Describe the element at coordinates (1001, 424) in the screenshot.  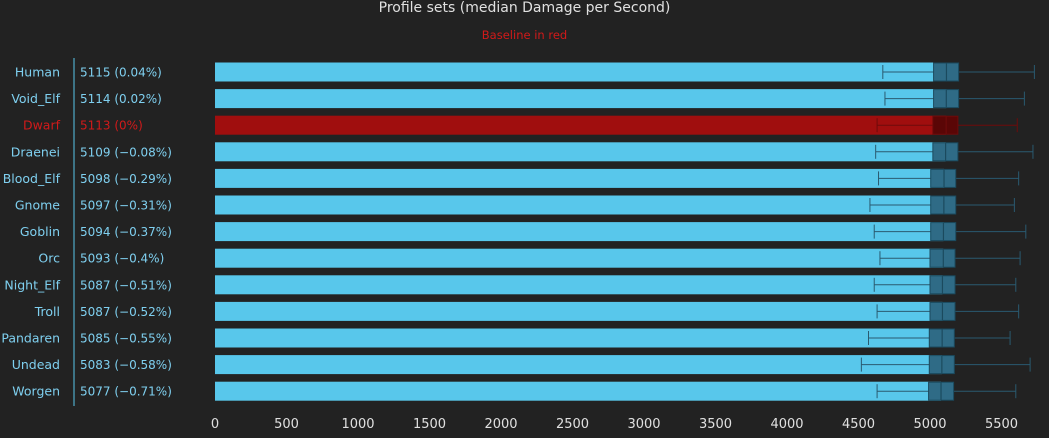
I see `x-tick-label: 5500` at that location.